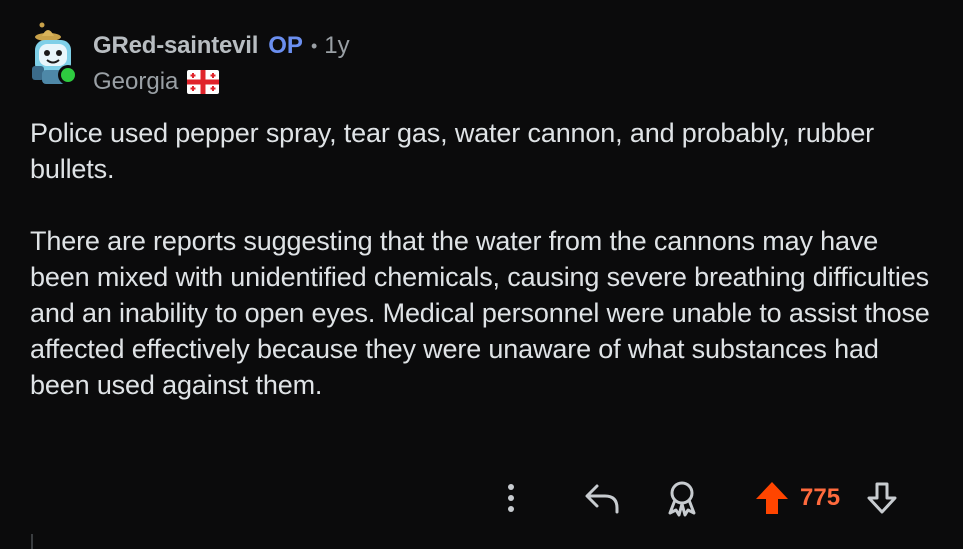 This screenshot has width=963, height=549. I want to click on reply-icon, so click(602, 499).